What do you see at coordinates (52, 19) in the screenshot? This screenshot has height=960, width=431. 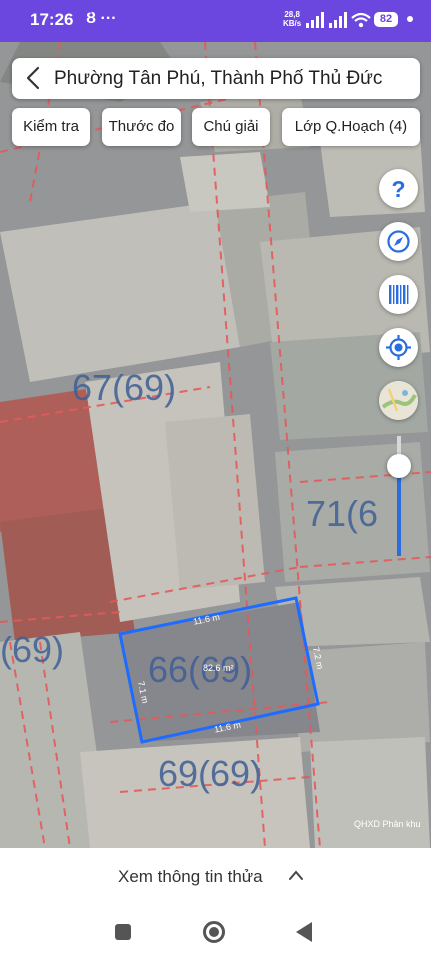 I see `clock: 17:26` at bounding box center [52, 19].